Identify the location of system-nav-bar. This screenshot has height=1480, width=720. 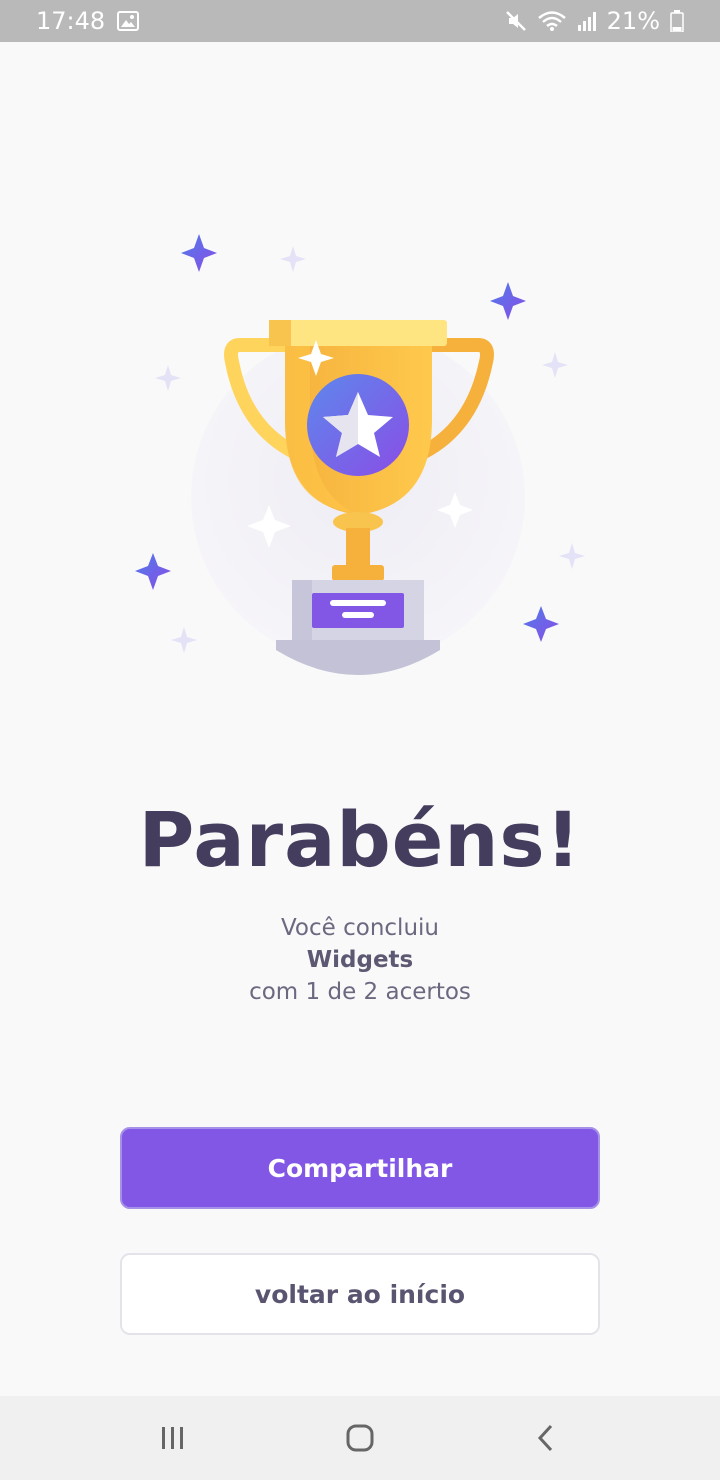
(360, 1438).